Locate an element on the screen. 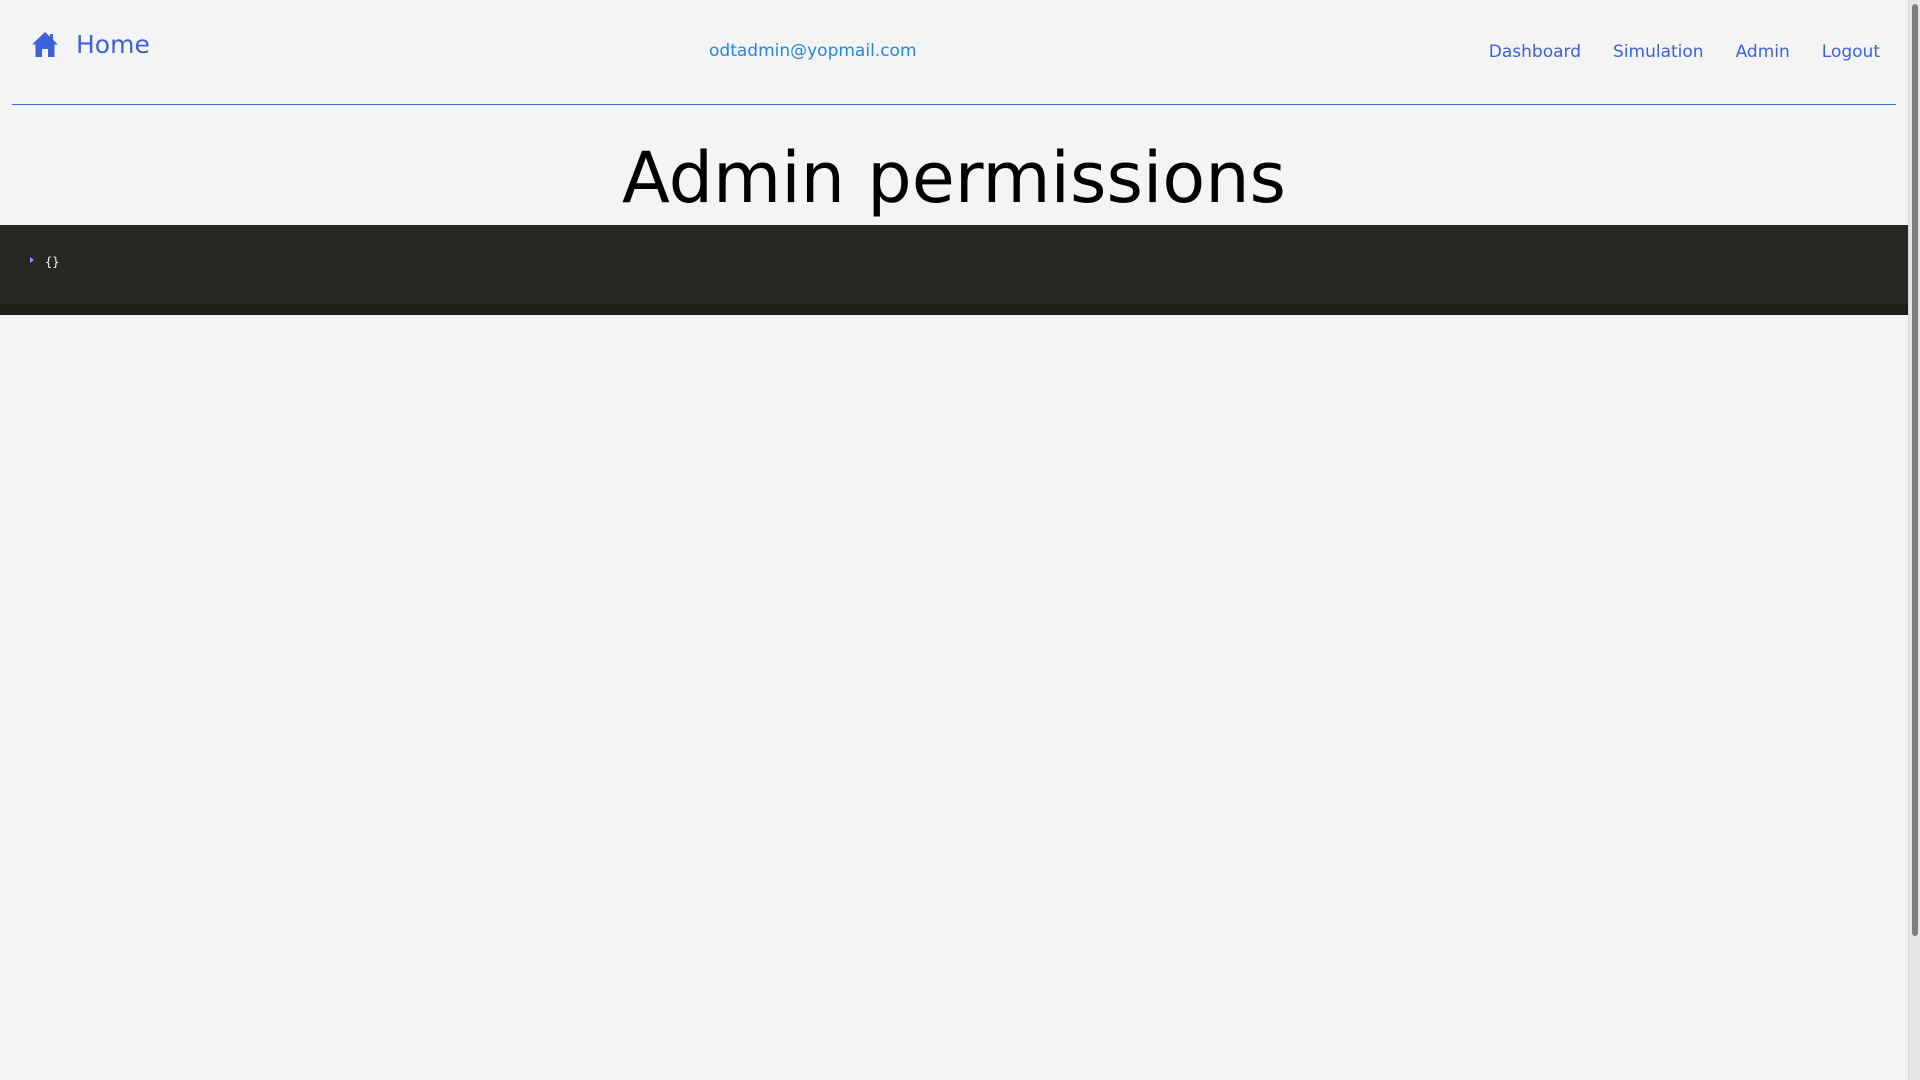 The width and height of the screenshot is (1920, 1080). expand-caret-icon is located at coordinates (32, 260).